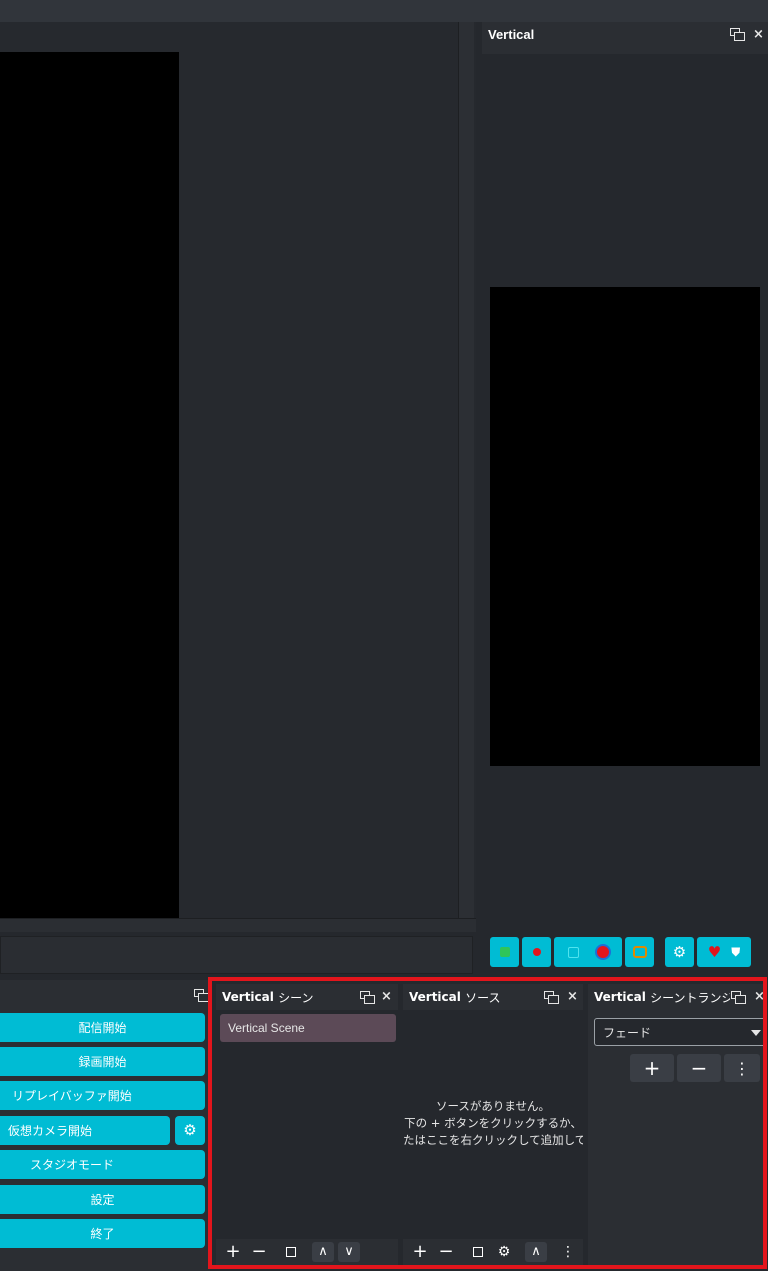  I want to click on transitions-body: フェード + − ⋮, so click(677, 1137).